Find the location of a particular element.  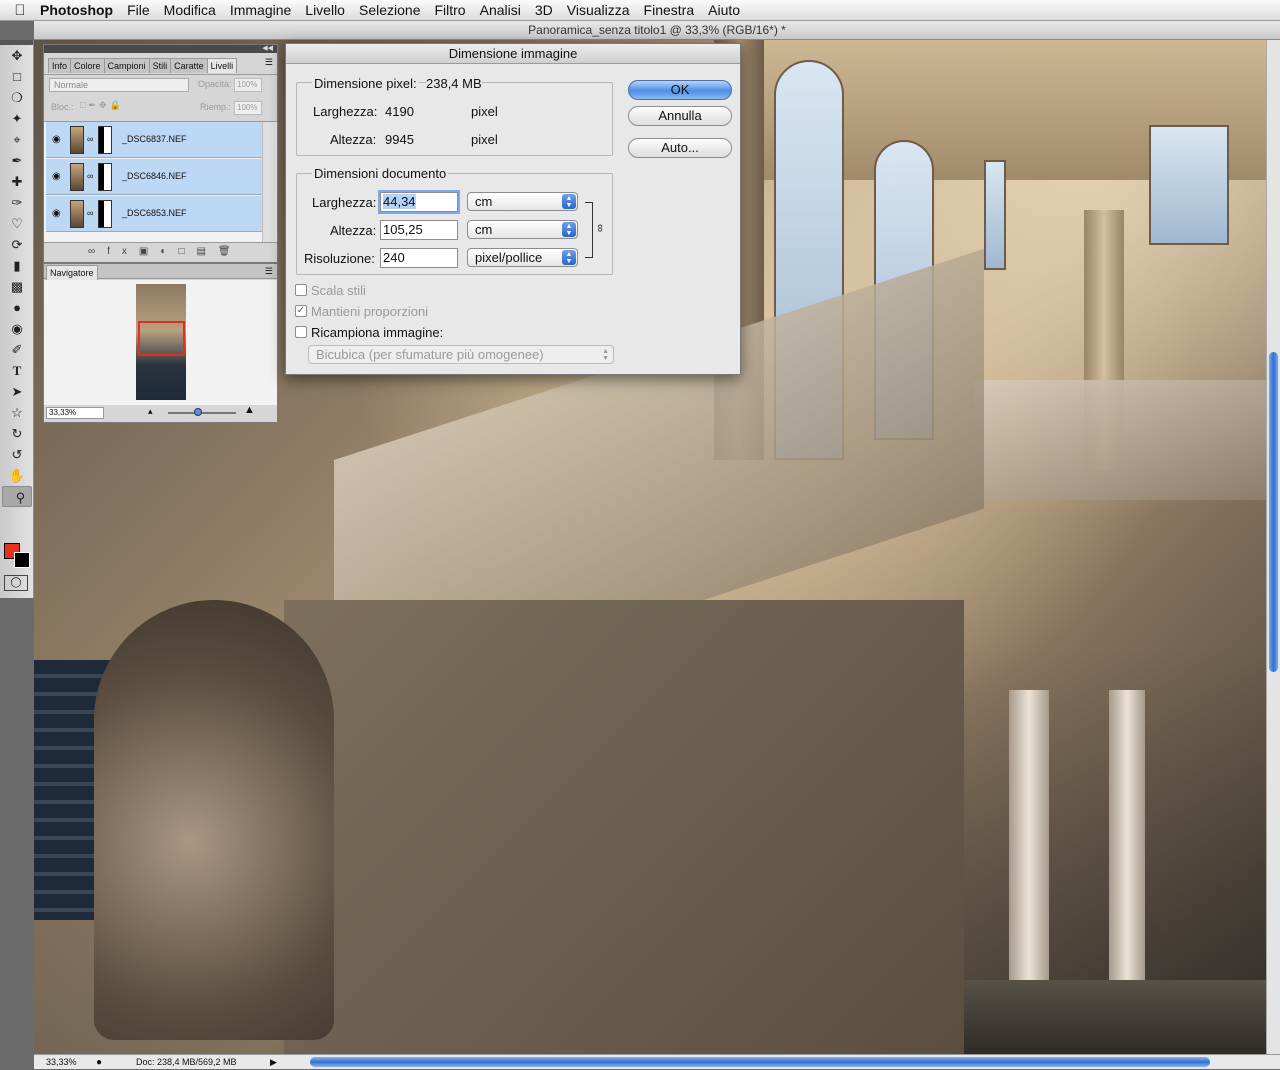

pixel-dimensions-value: 238,4 MB is located at coordinates (454, 83).